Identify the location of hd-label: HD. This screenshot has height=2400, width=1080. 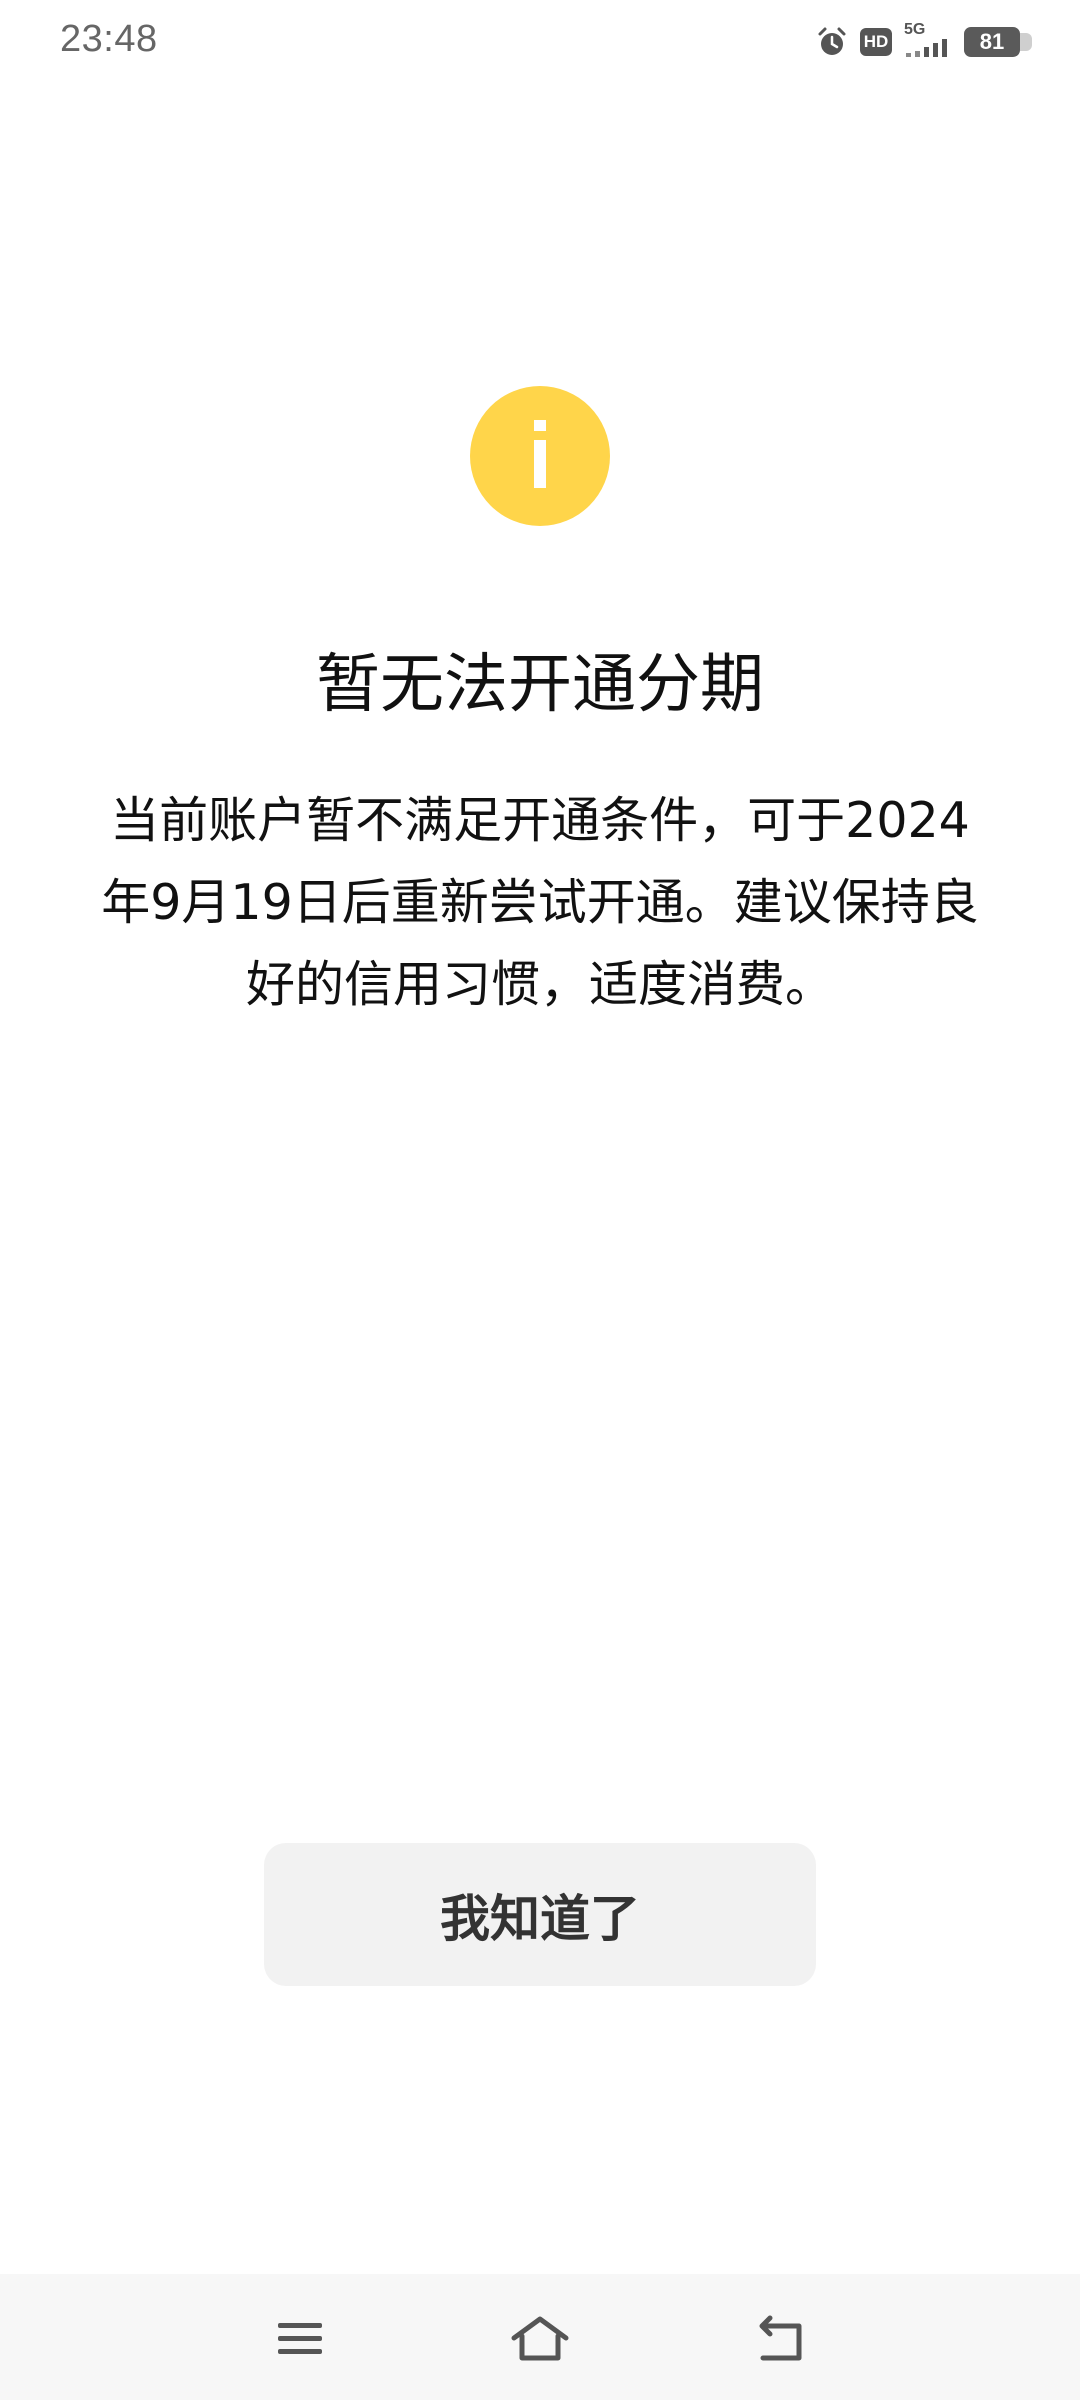
(876, 41).